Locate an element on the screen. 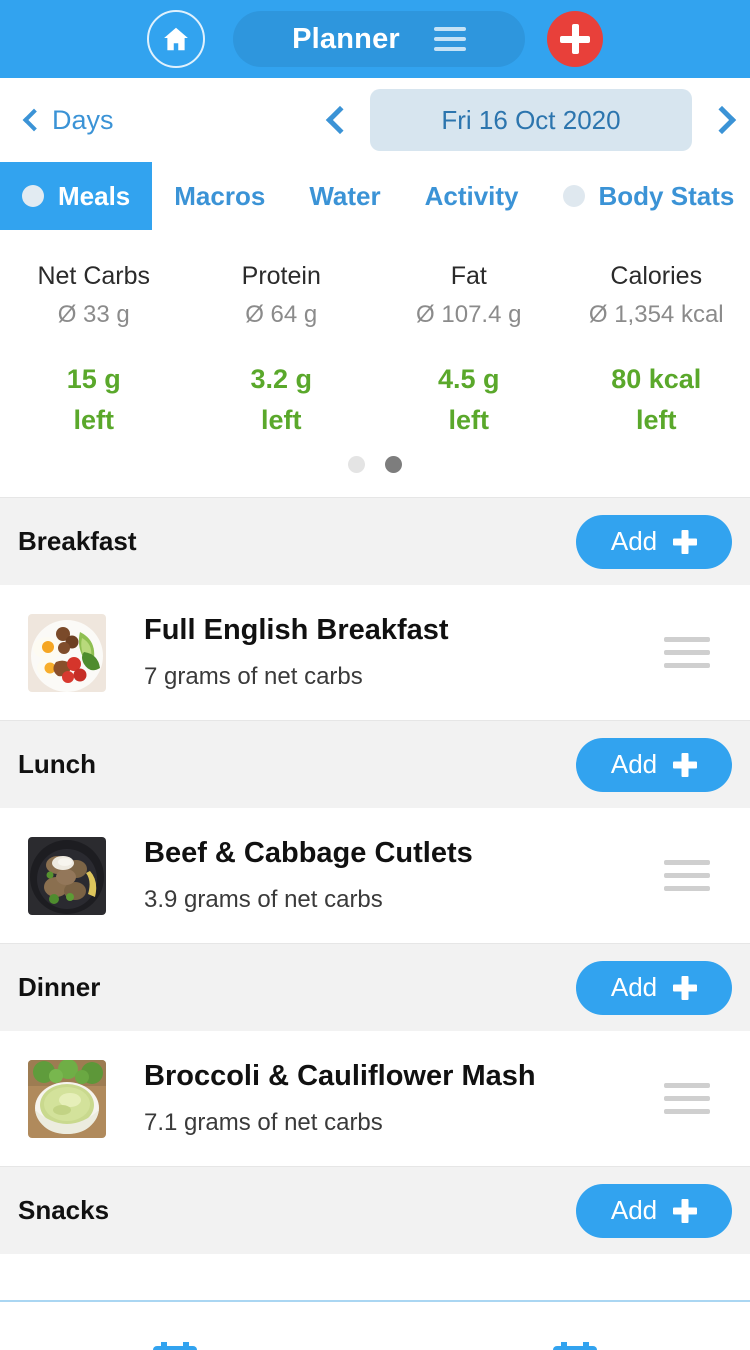 This screenshot has height=1350, width=750. content-bottom-spacer is located at coordinates (375, 1277).